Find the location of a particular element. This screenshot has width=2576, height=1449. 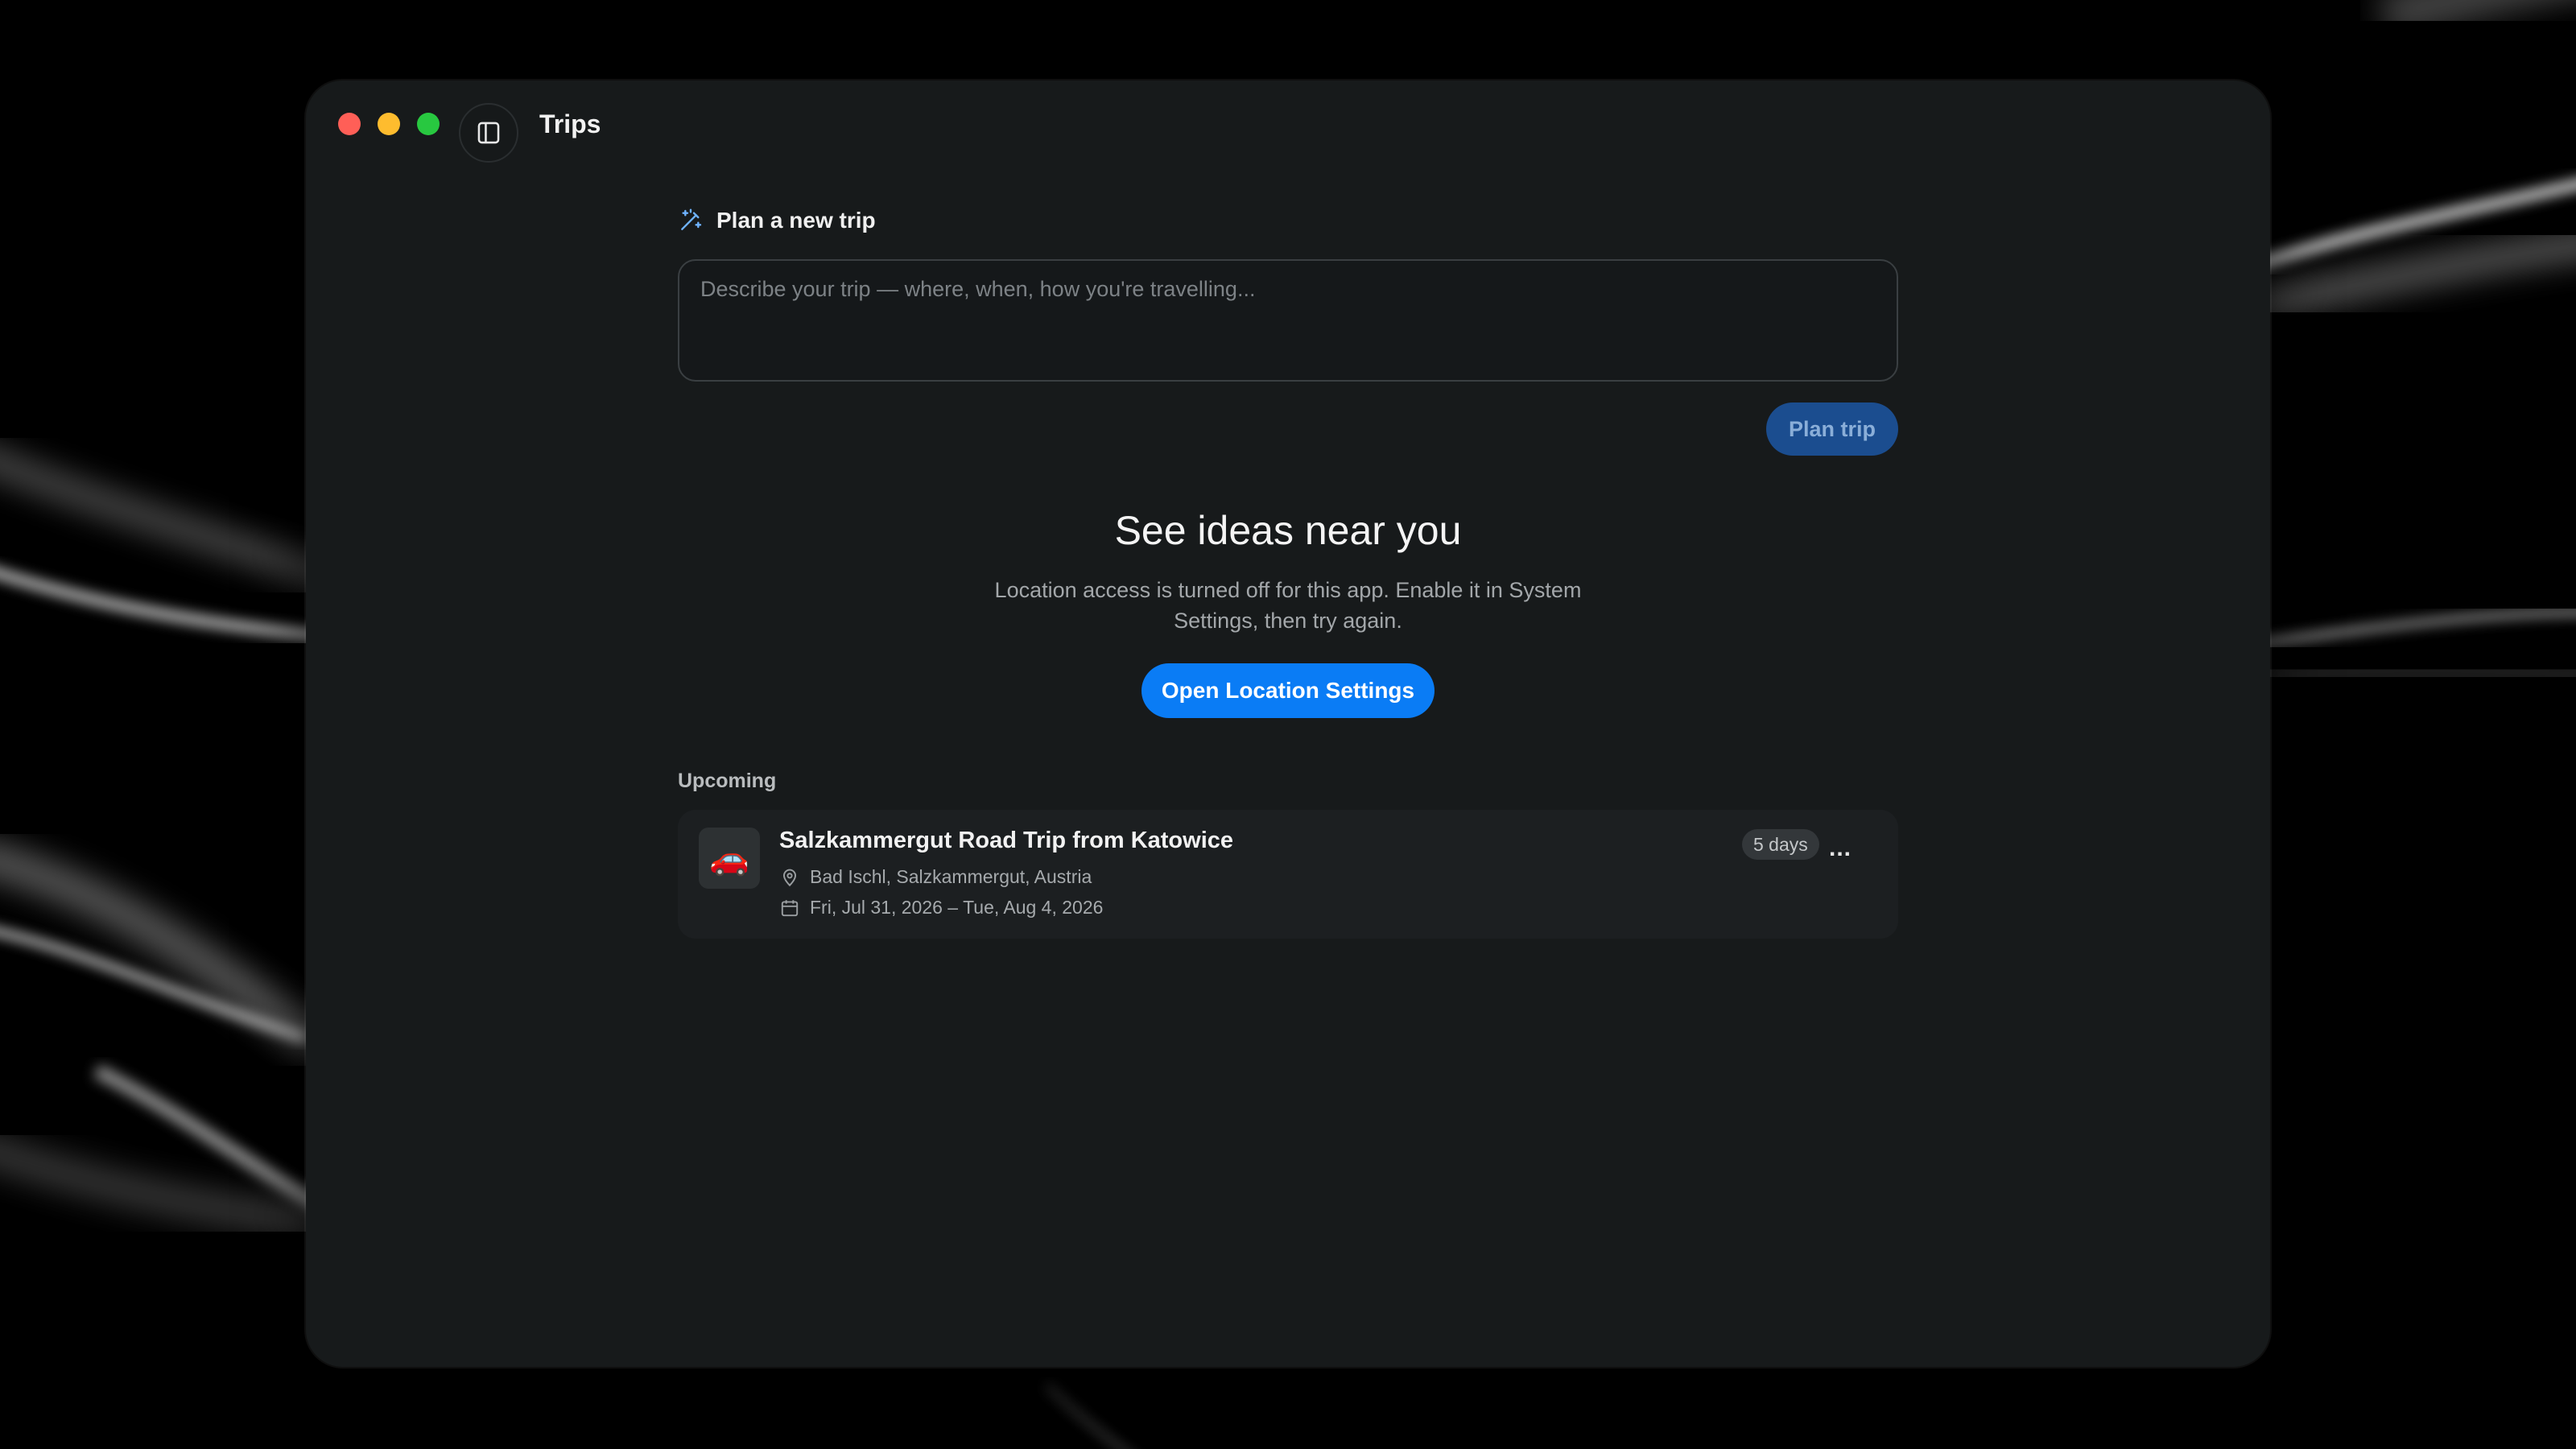

plan-header: Plan a new trip is located at coordinates (777, 221).